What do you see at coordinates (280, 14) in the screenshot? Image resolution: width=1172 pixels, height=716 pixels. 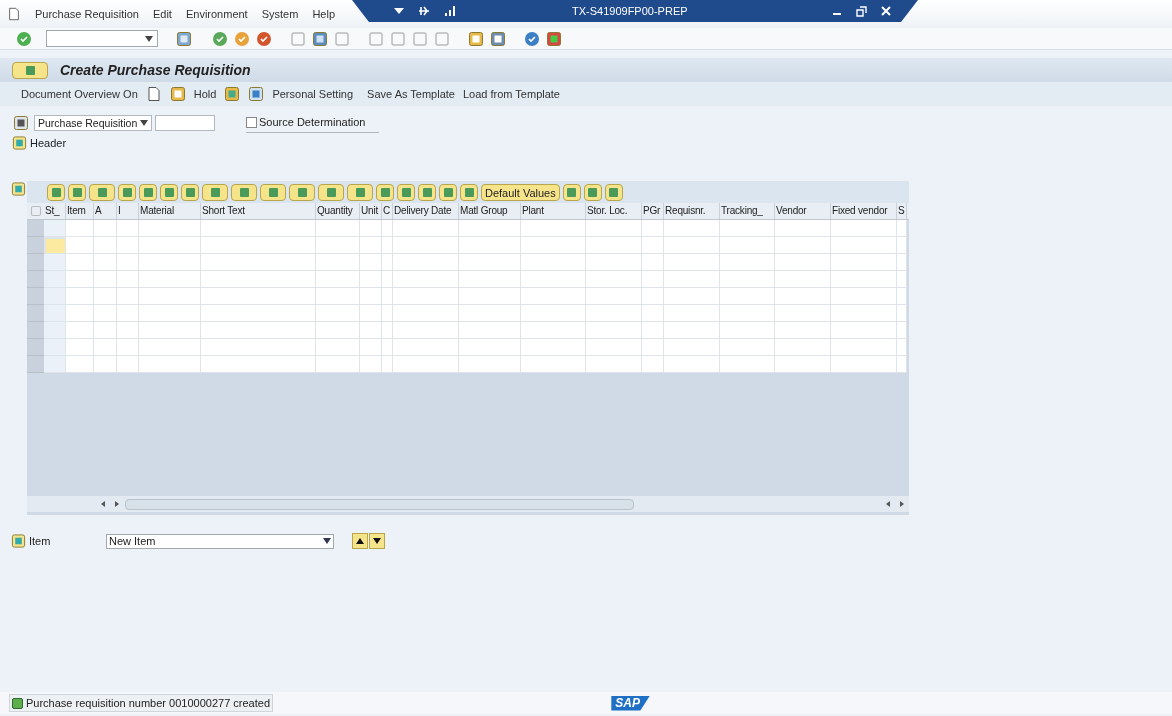 I see `menu-item: System` at bounding box center [280, 14].